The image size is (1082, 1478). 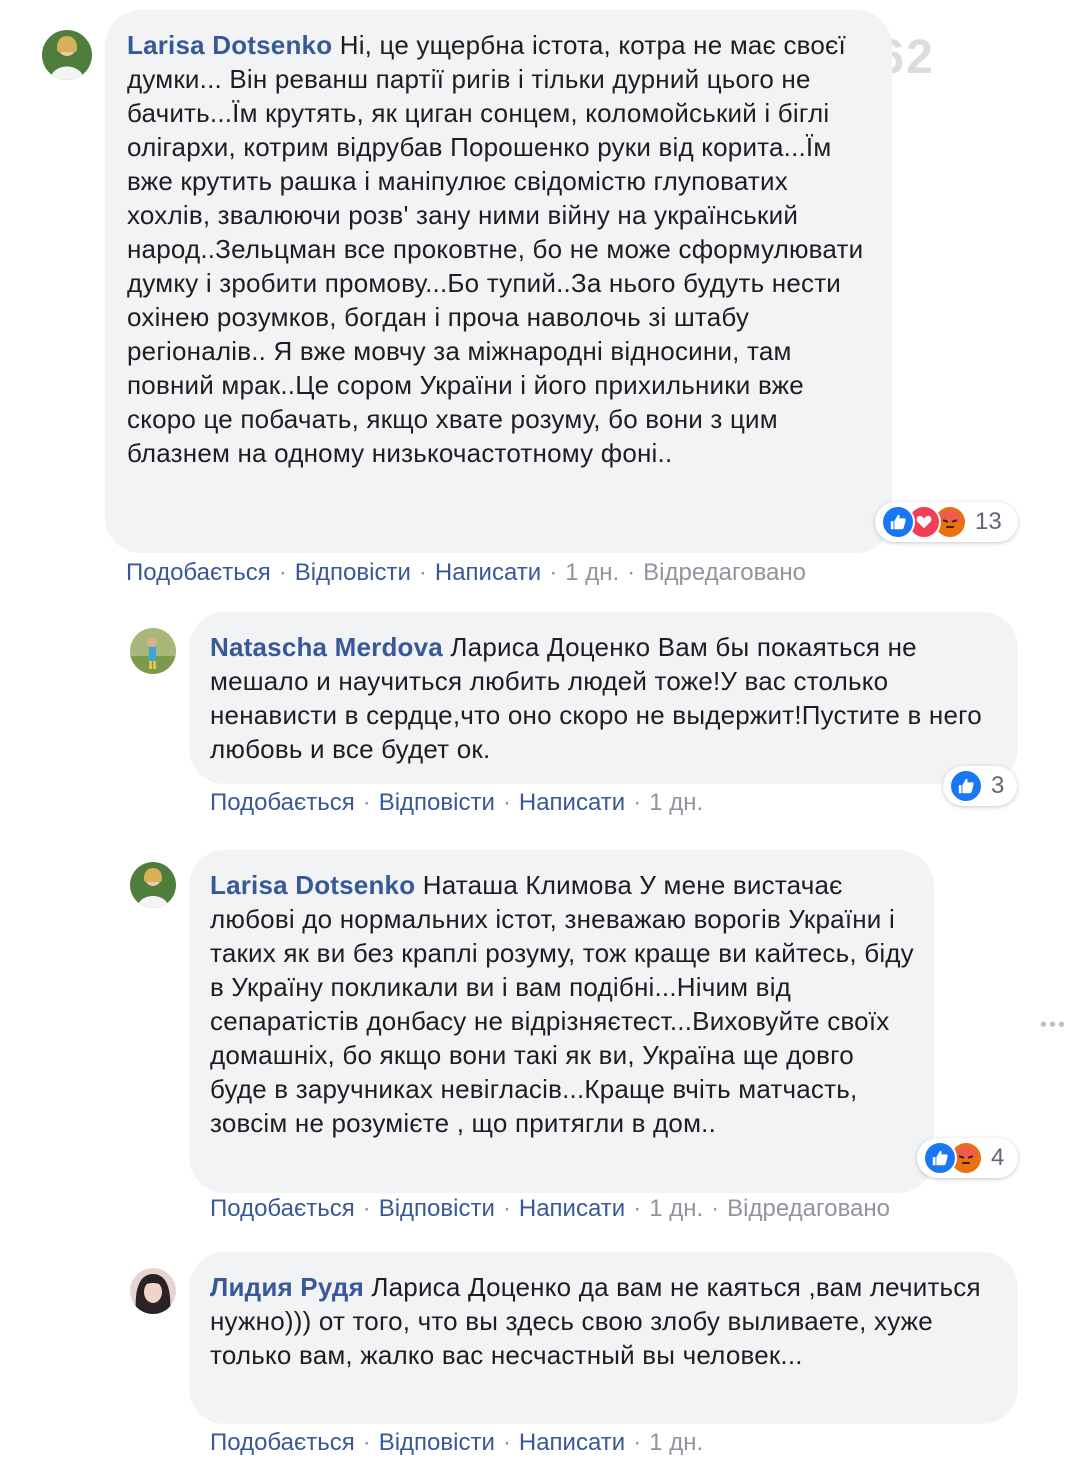 I want to click on reactions-summary: 4, so click(x=967, y=1158).